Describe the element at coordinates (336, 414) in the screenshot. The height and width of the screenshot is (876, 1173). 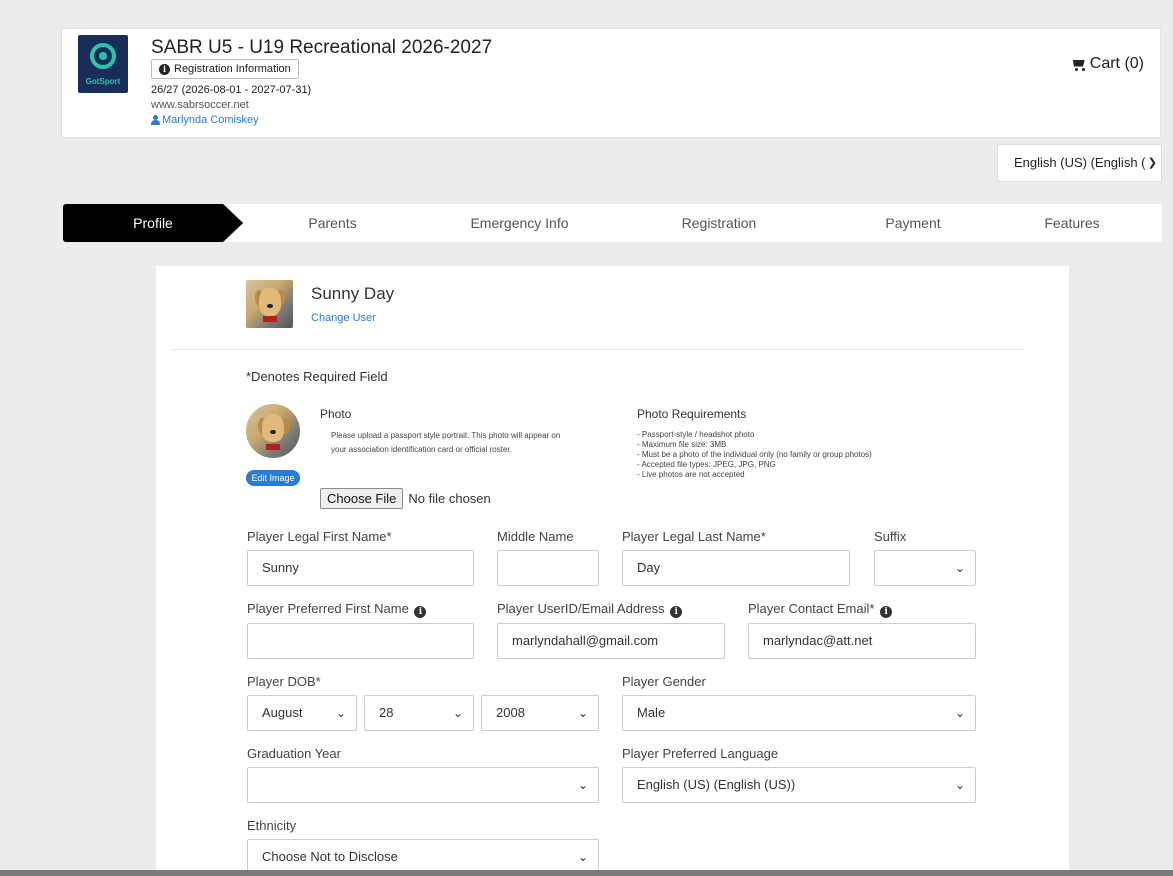
I see `photo-label: Photo` at that location.